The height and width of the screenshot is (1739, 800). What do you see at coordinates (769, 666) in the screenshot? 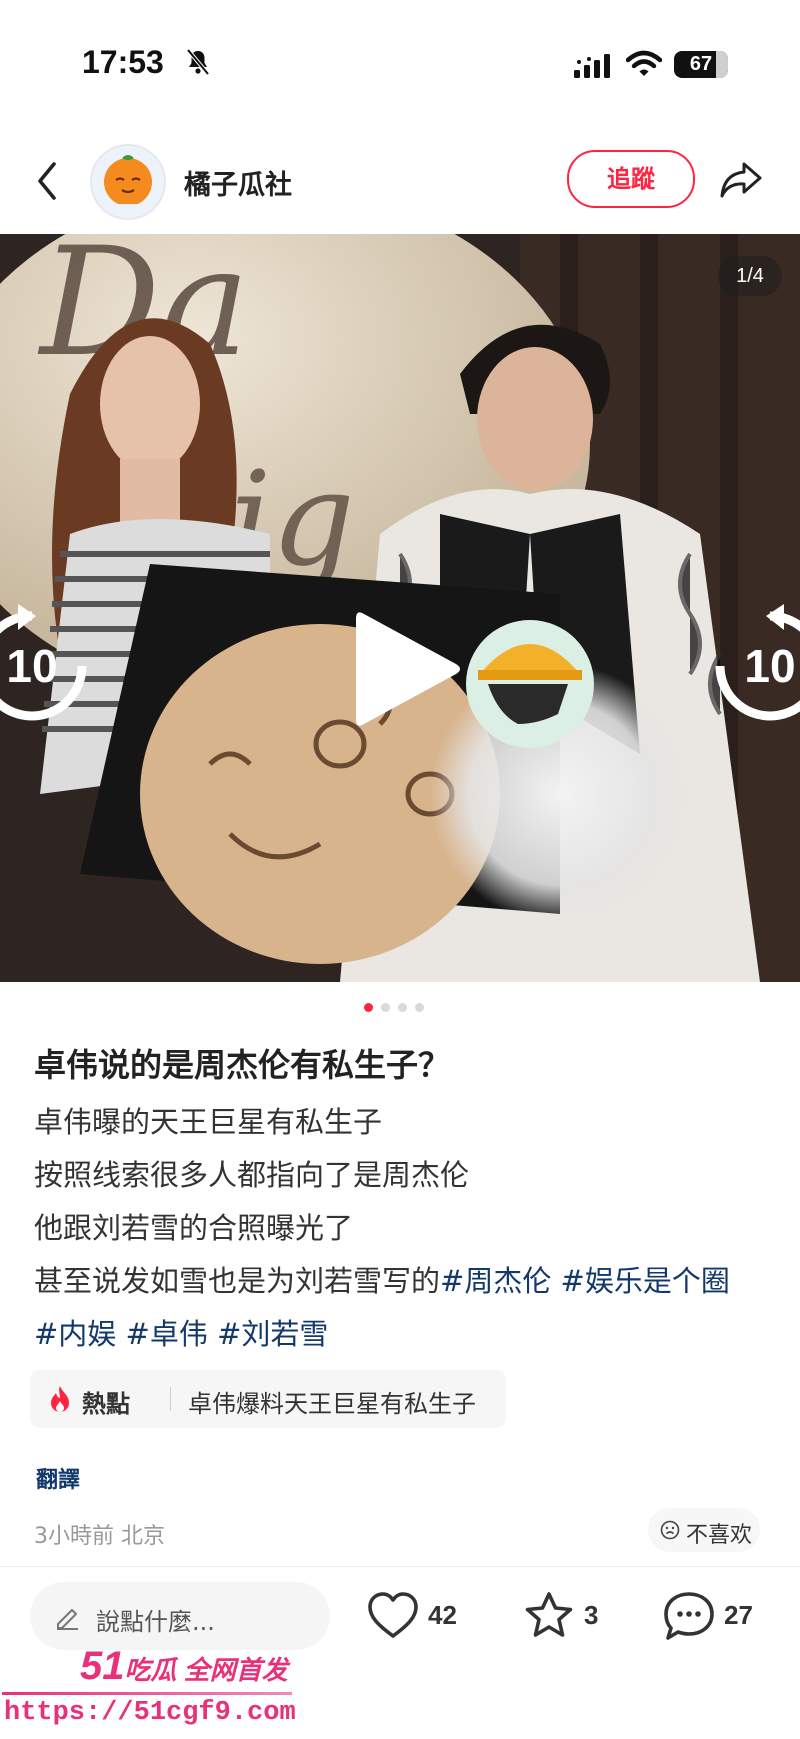
I see `skip-forward-label: 10` at bounding box center [769, 666].